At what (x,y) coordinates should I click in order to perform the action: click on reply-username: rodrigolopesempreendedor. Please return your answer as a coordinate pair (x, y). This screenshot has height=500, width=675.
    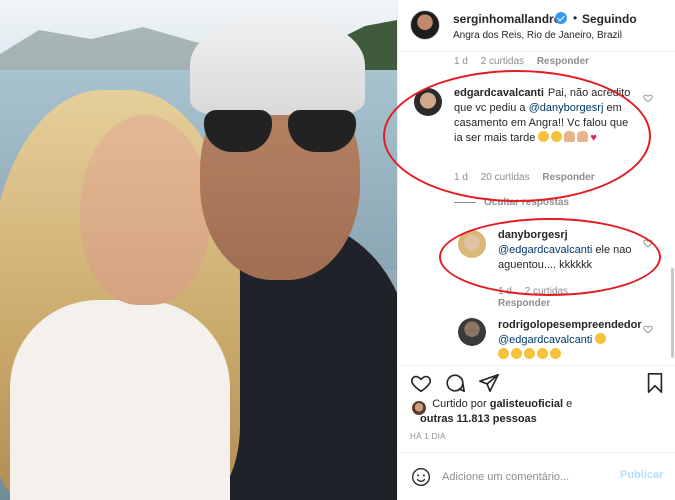
    Looking at the image, I should click on (573, 325).